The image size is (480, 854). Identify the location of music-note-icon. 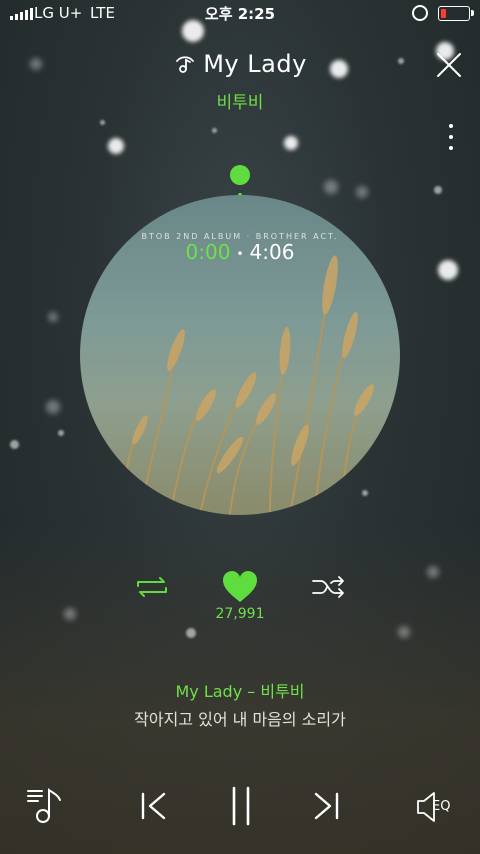
(185, 64).